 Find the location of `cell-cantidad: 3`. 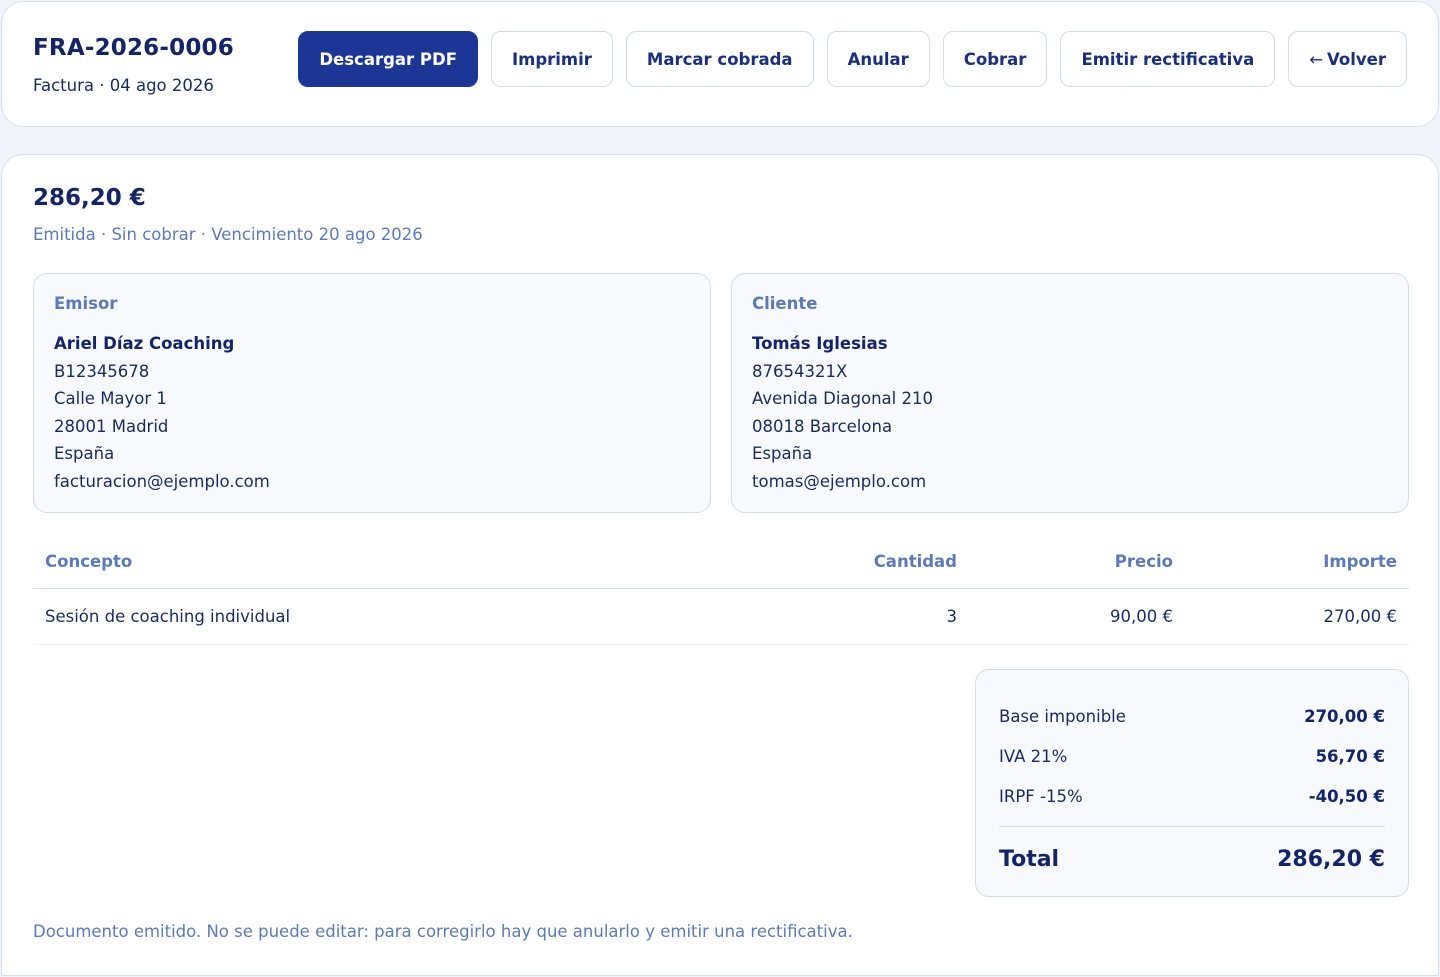

cell-cantidad: 3 is located at coordinates (952, 616).